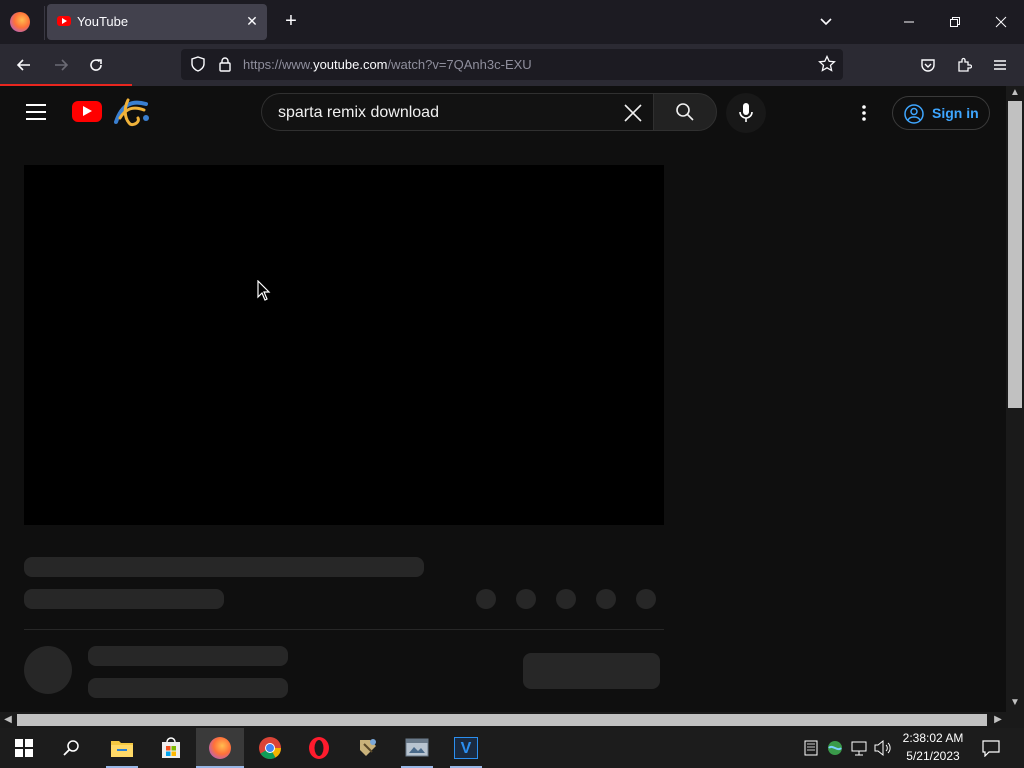 The image size is (1024, 768). I want to click on voice-search-button, so click(746, 113).